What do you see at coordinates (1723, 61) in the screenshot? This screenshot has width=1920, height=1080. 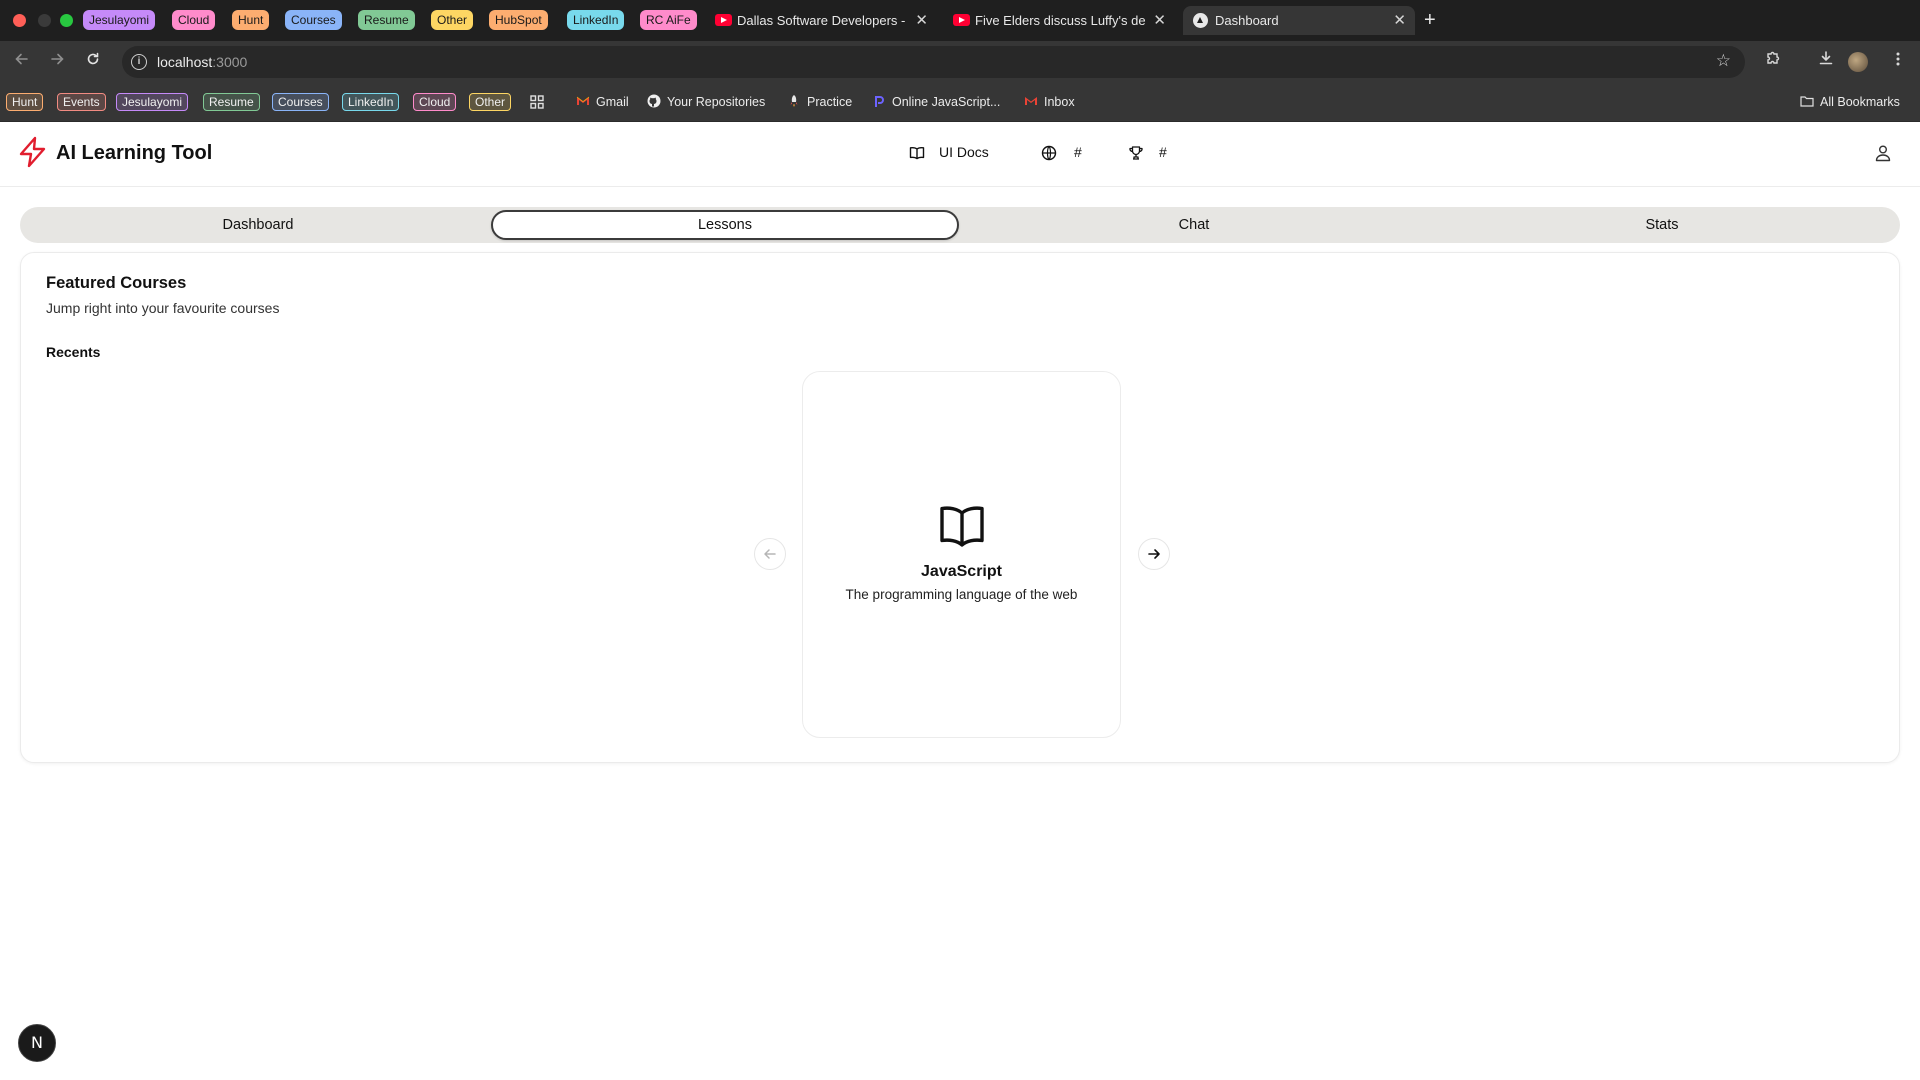 I see `bookmark-star-icon: ☆` at bounding box center [1723, 61].